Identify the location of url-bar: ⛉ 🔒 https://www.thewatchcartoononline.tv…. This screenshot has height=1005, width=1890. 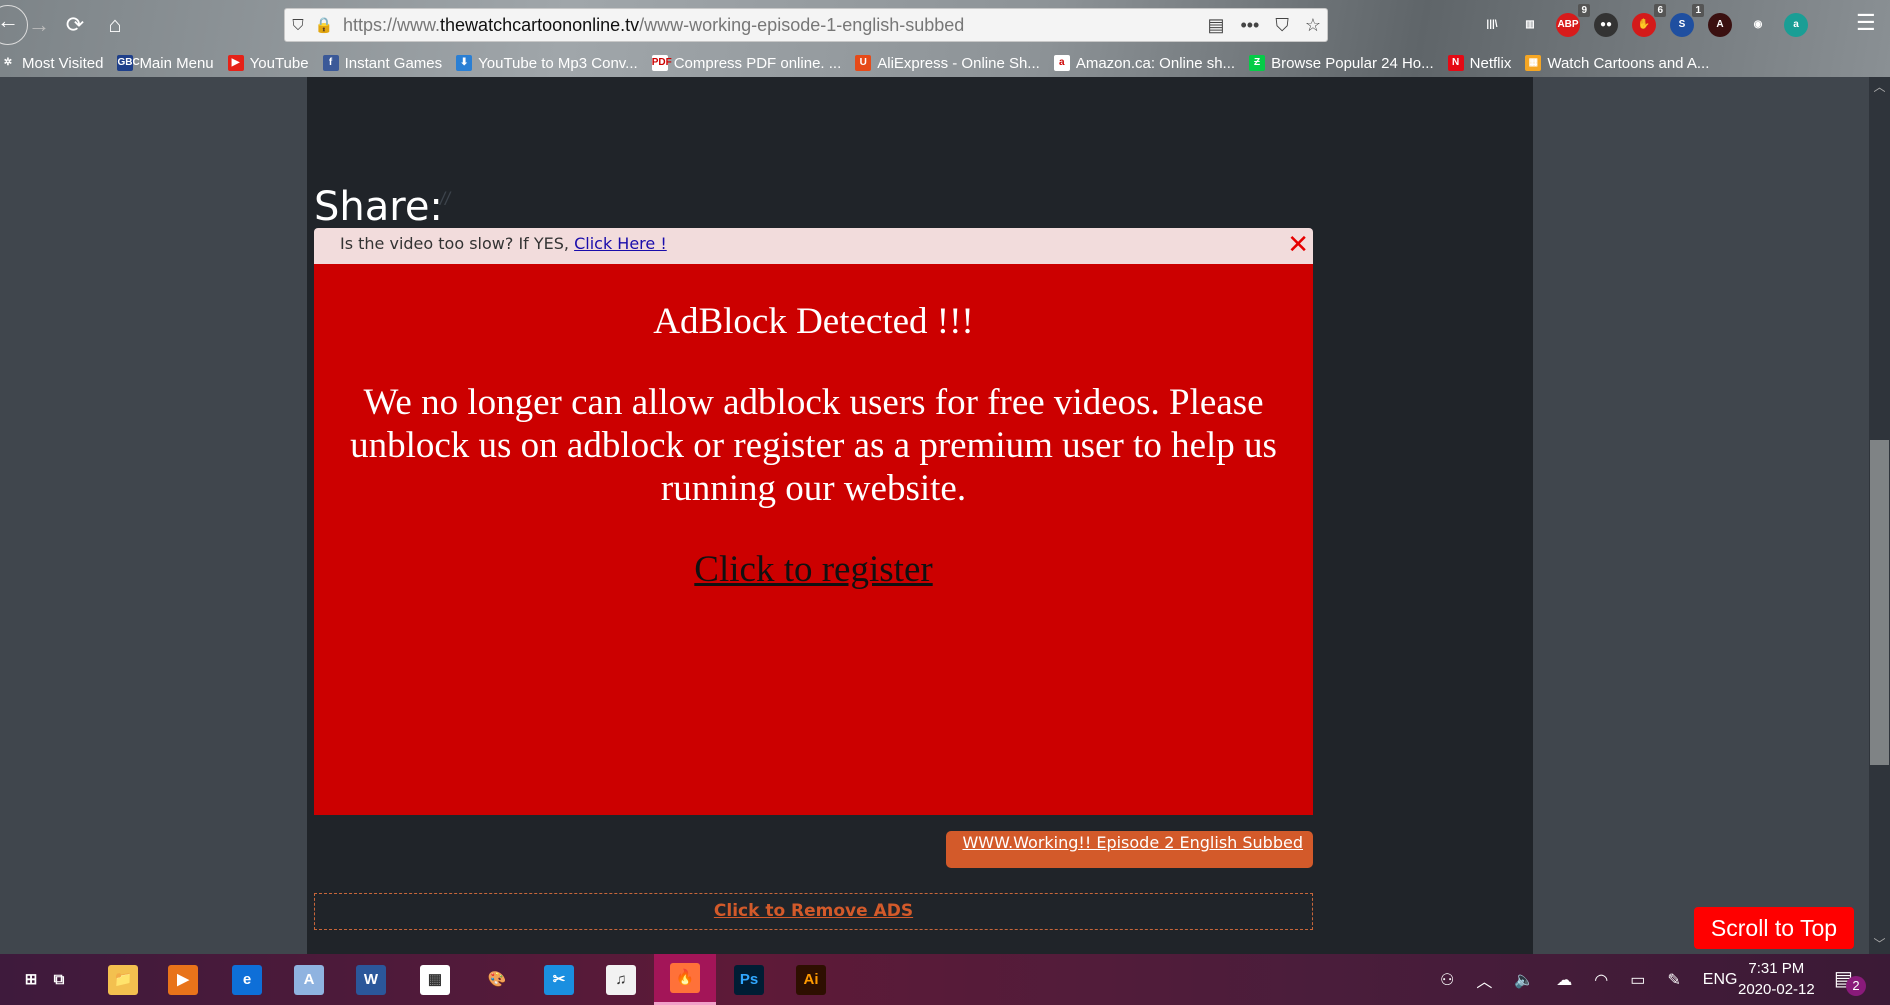
(806, 25).